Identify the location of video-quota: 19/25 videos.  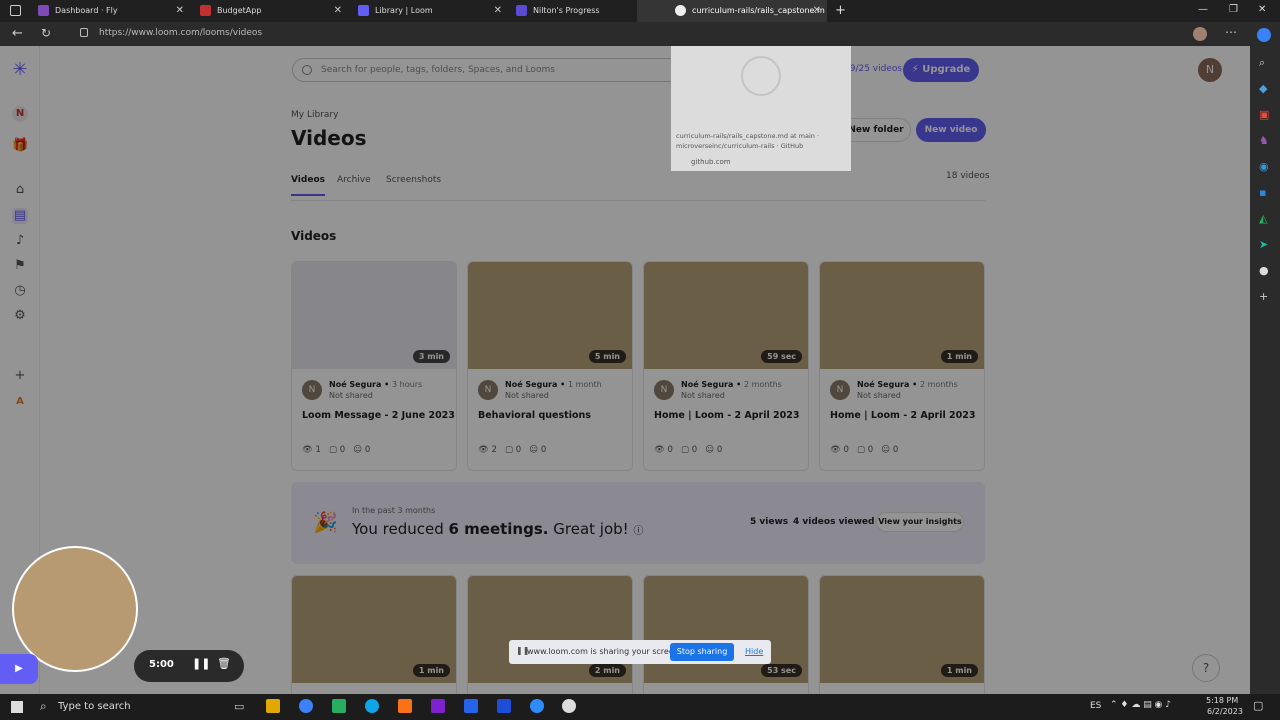
(873, 69).